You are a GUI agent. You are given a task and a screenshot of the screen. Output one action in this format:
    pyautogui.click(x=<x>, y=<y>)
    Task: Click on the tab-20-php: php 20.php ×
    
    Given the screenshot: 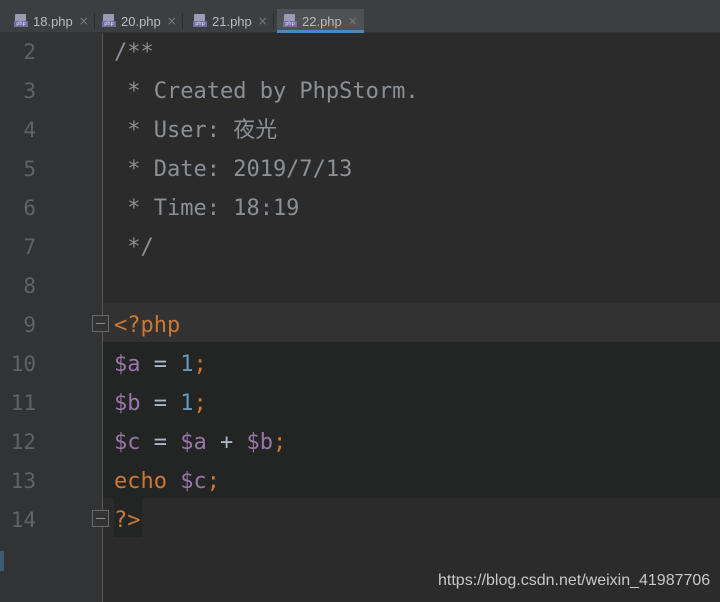 What is the action you would take?
    pyautogui.click(x=142, y=21)
    